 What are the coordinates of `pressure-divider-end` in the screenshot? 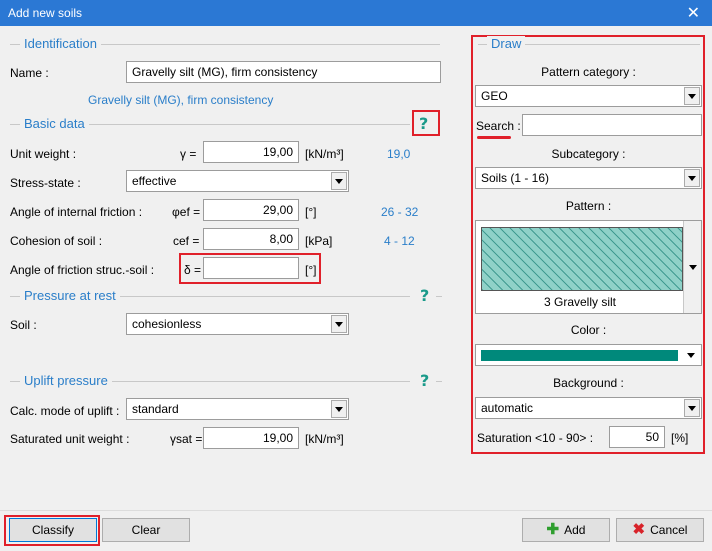 It's located at (439, 296).